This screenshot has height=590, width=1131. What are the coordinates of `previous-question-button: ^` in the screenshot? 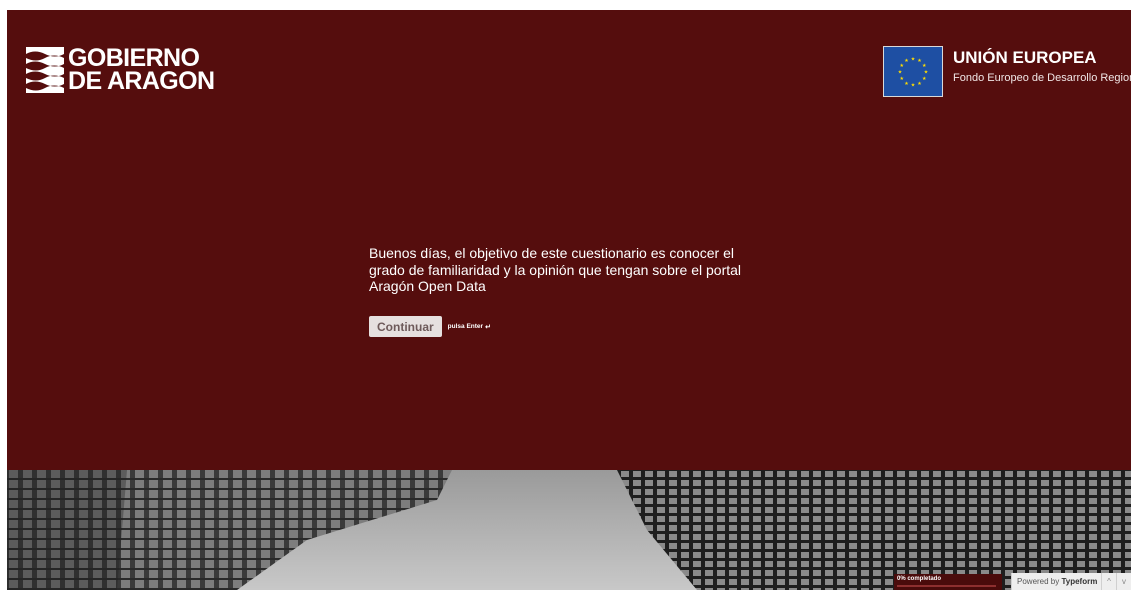 It's located at (1108, 581).